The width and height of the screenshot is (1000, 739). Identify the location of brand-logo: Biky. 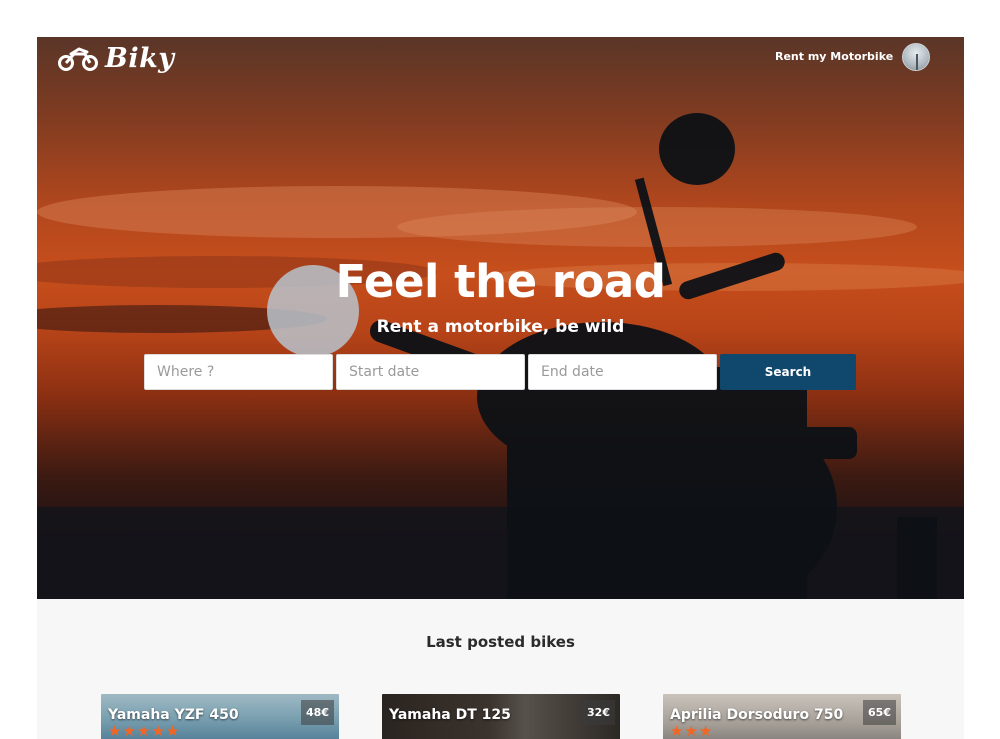
(115, 58).